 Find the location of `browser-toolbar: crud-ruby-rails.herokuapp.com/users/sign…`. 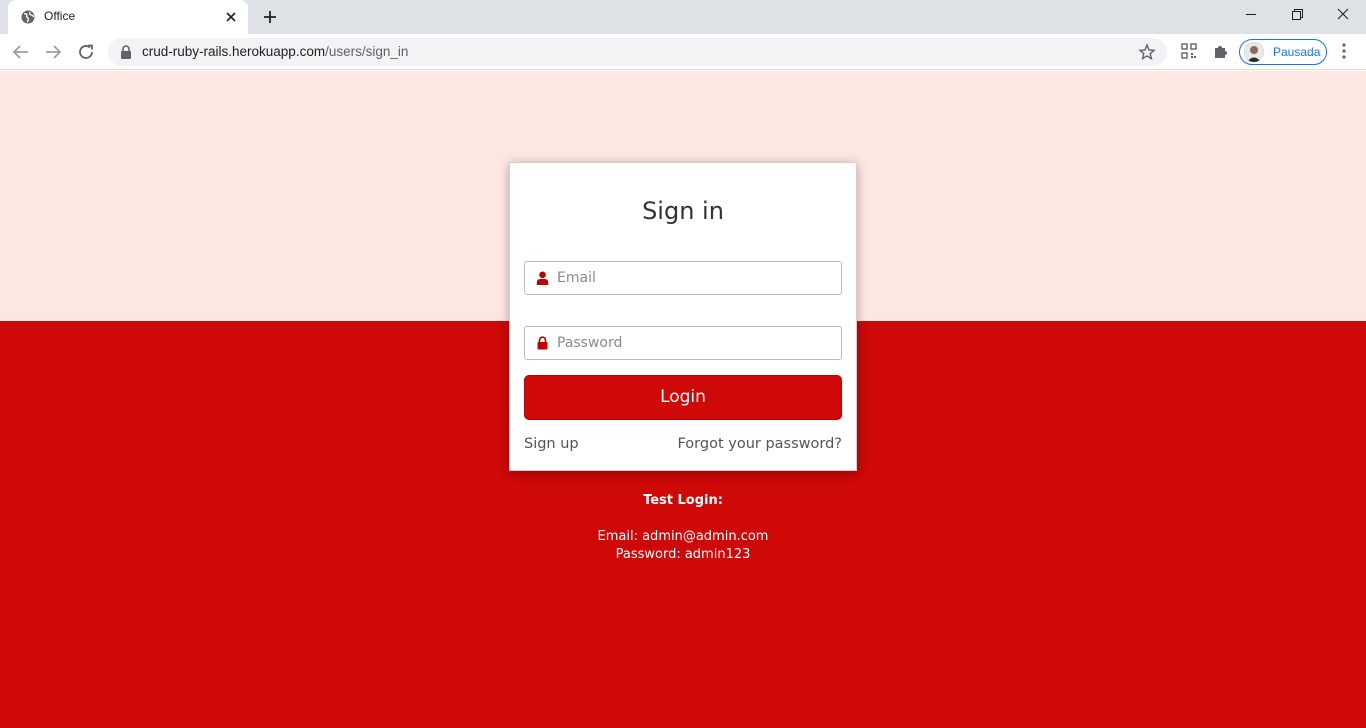

browser-toolbar: crud-ruby-rails.herokuapp.com/users/sign… is located at coordinates (683, 52).